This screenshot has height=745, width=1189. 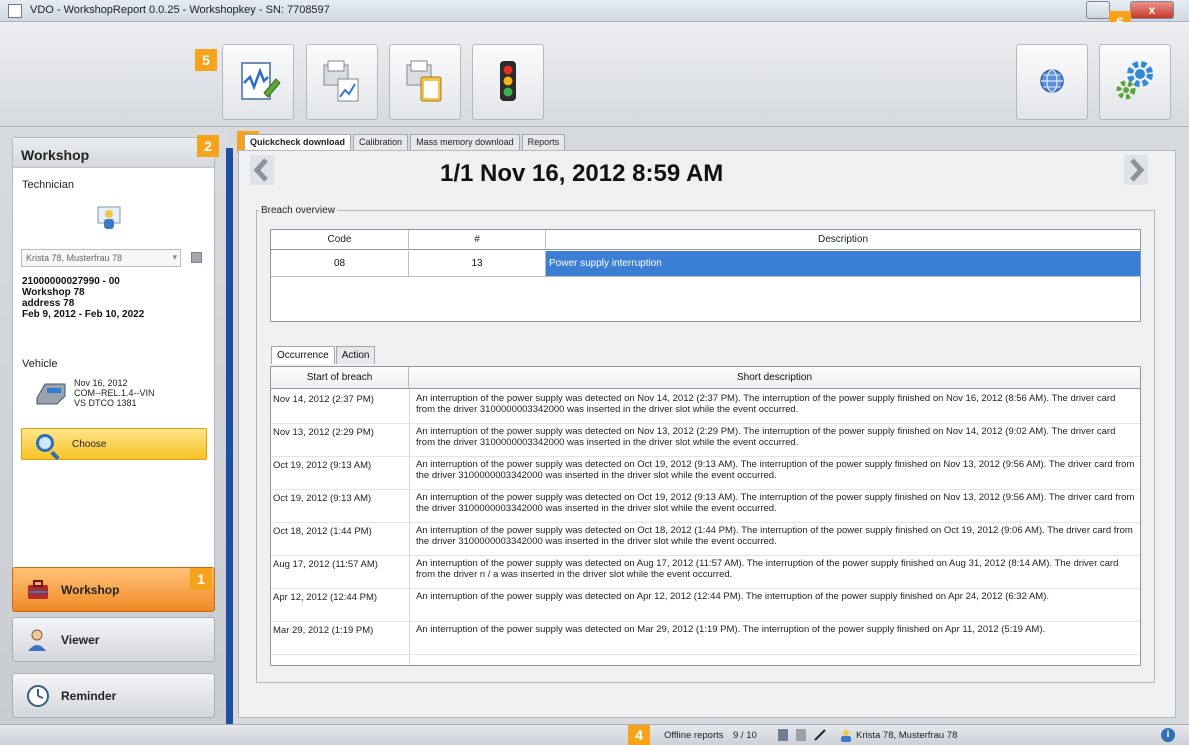 I want to click on print-chart-button, so click(x=342, y=82).